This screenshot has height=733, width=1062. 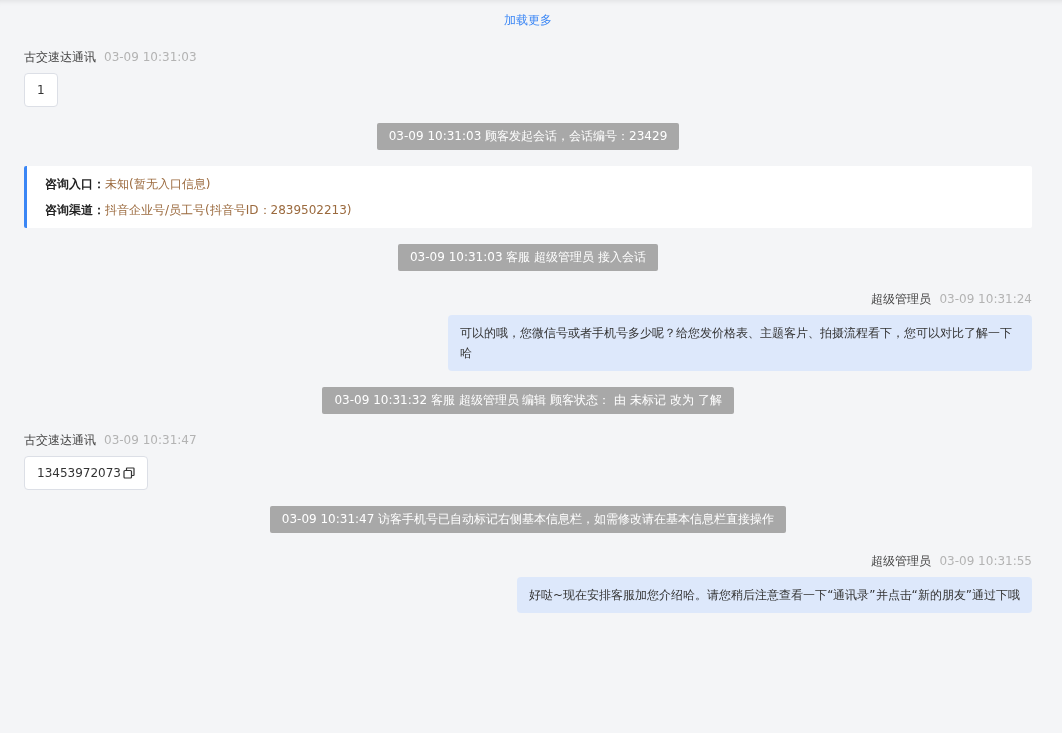 What do you see at coordinates (75, 184) in the screenshot?
I see `info-label: 咨询入口：` at bounding box center [75, 184].